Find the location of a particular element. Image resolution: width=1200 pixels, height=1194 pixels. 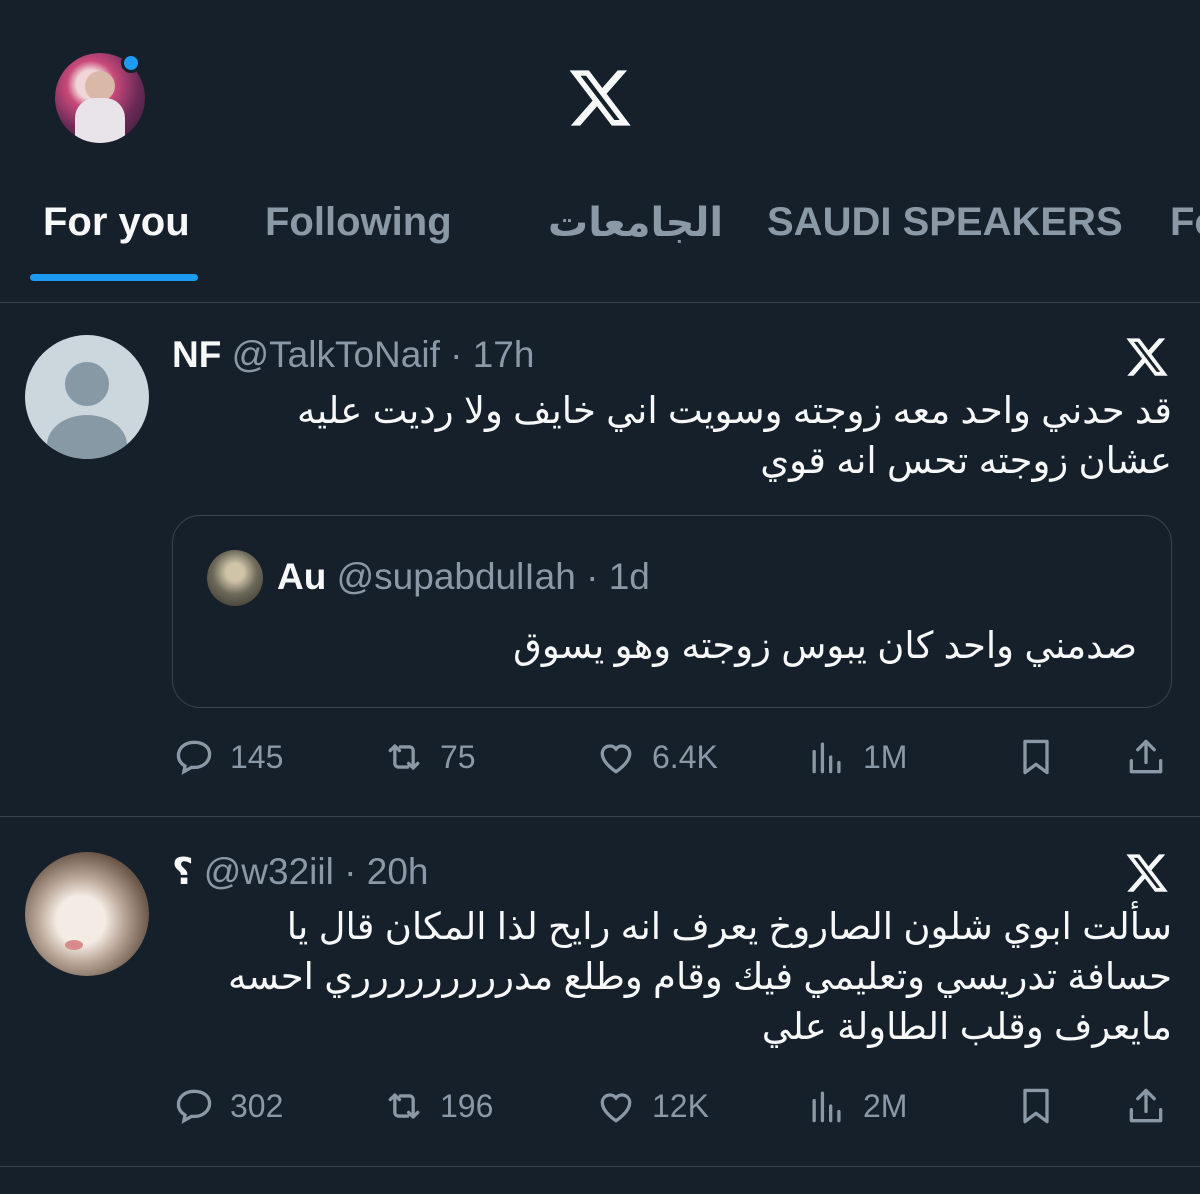

active-tab-indicator is located at coordinates (114, 277).